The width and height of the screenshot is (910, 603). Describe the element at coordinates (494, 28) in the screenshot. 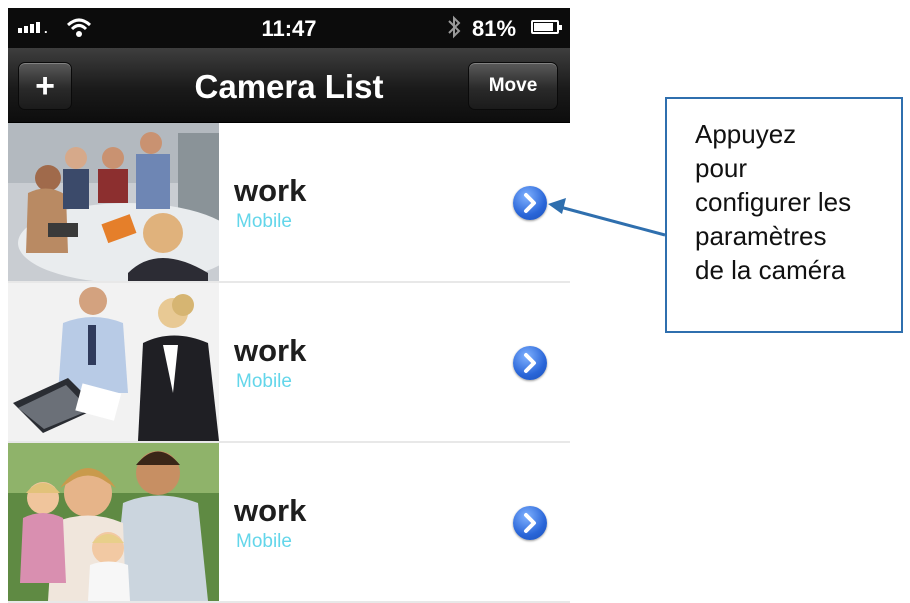

I see `battery-percent: 81%` at that location.